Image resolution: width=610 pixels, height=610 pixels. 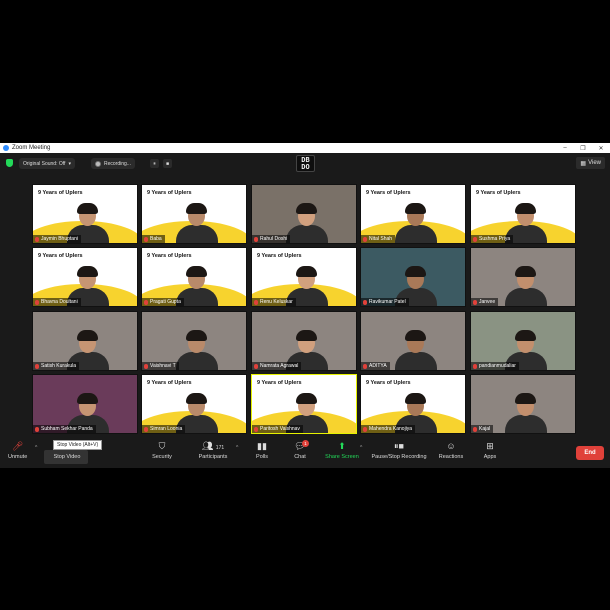 I want to click on pause-stop-recording-button: ⏸■ Pause/Stop Recording, so click(x=399, y=450).